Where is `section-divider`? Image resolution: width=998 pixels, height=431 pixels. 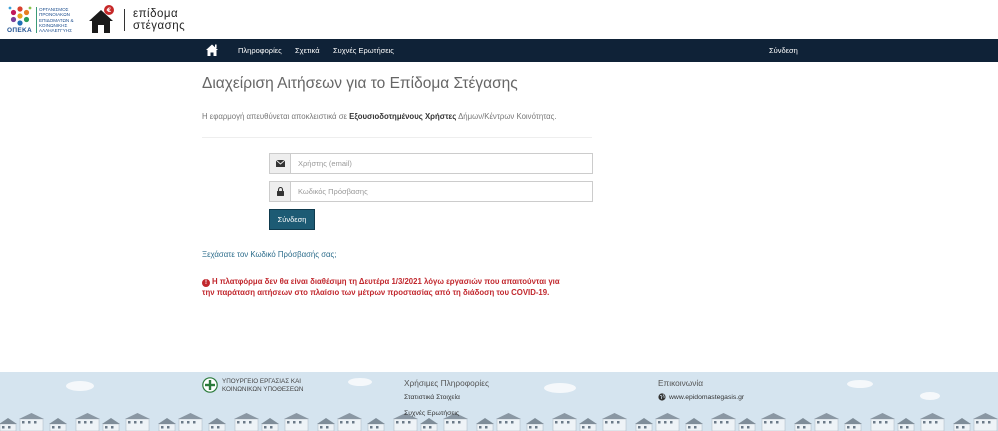
section-divider is located at coordinates (397, 137).